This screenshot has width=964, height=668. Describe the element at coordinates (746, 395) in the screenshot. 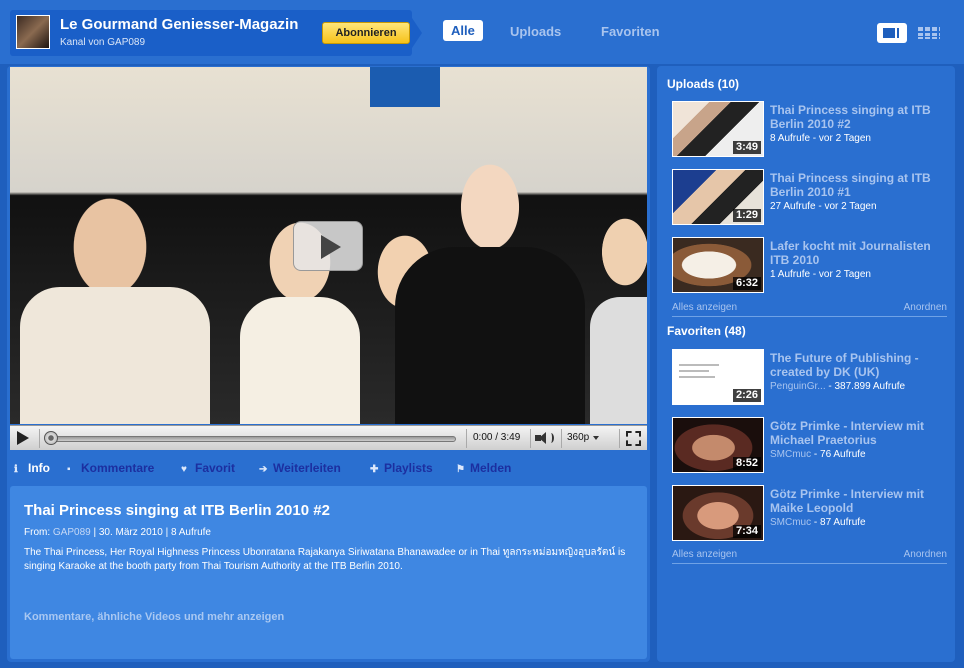

I see `duration-badge: 2:26` at that location.